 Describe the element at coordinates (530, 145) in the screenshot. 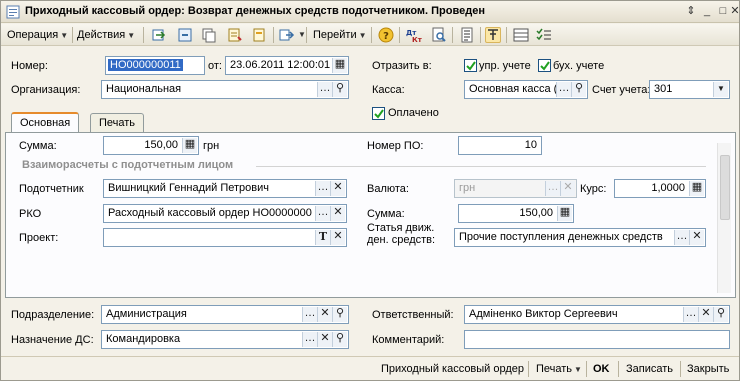

I see `po-number-value: 10` at that location.